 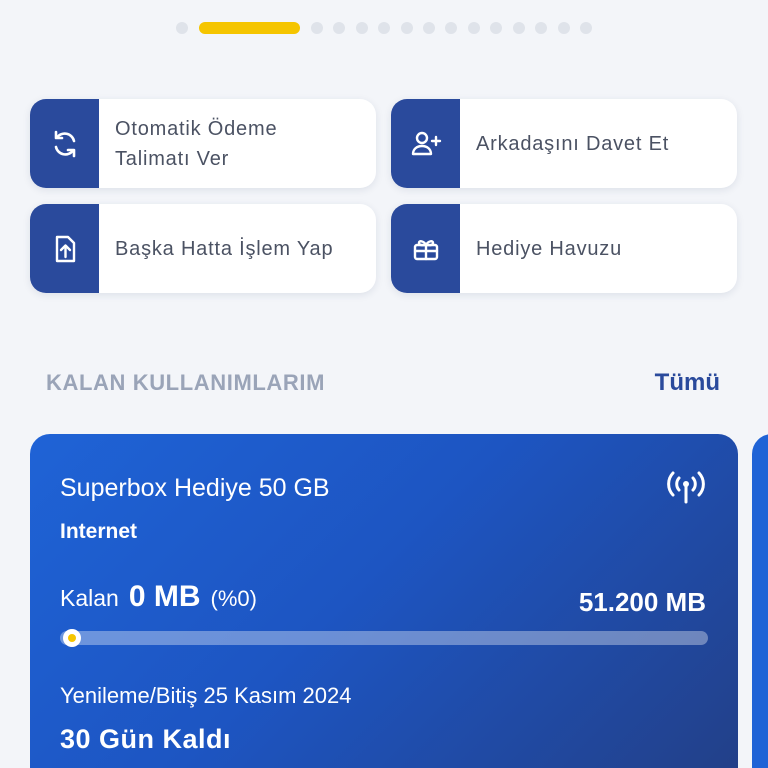 I want to click on other-line-card: Başka Hatta İşlem Yap, so click(x=203, y=248).